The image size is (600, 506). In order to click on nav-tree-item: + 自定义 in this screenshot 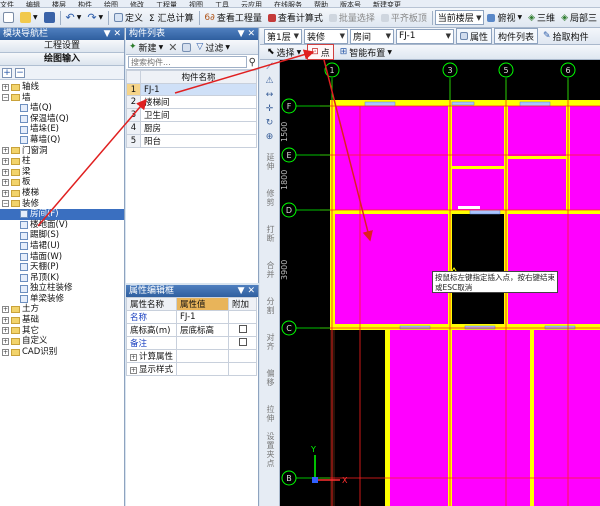, I will do `click(62, 341)`.